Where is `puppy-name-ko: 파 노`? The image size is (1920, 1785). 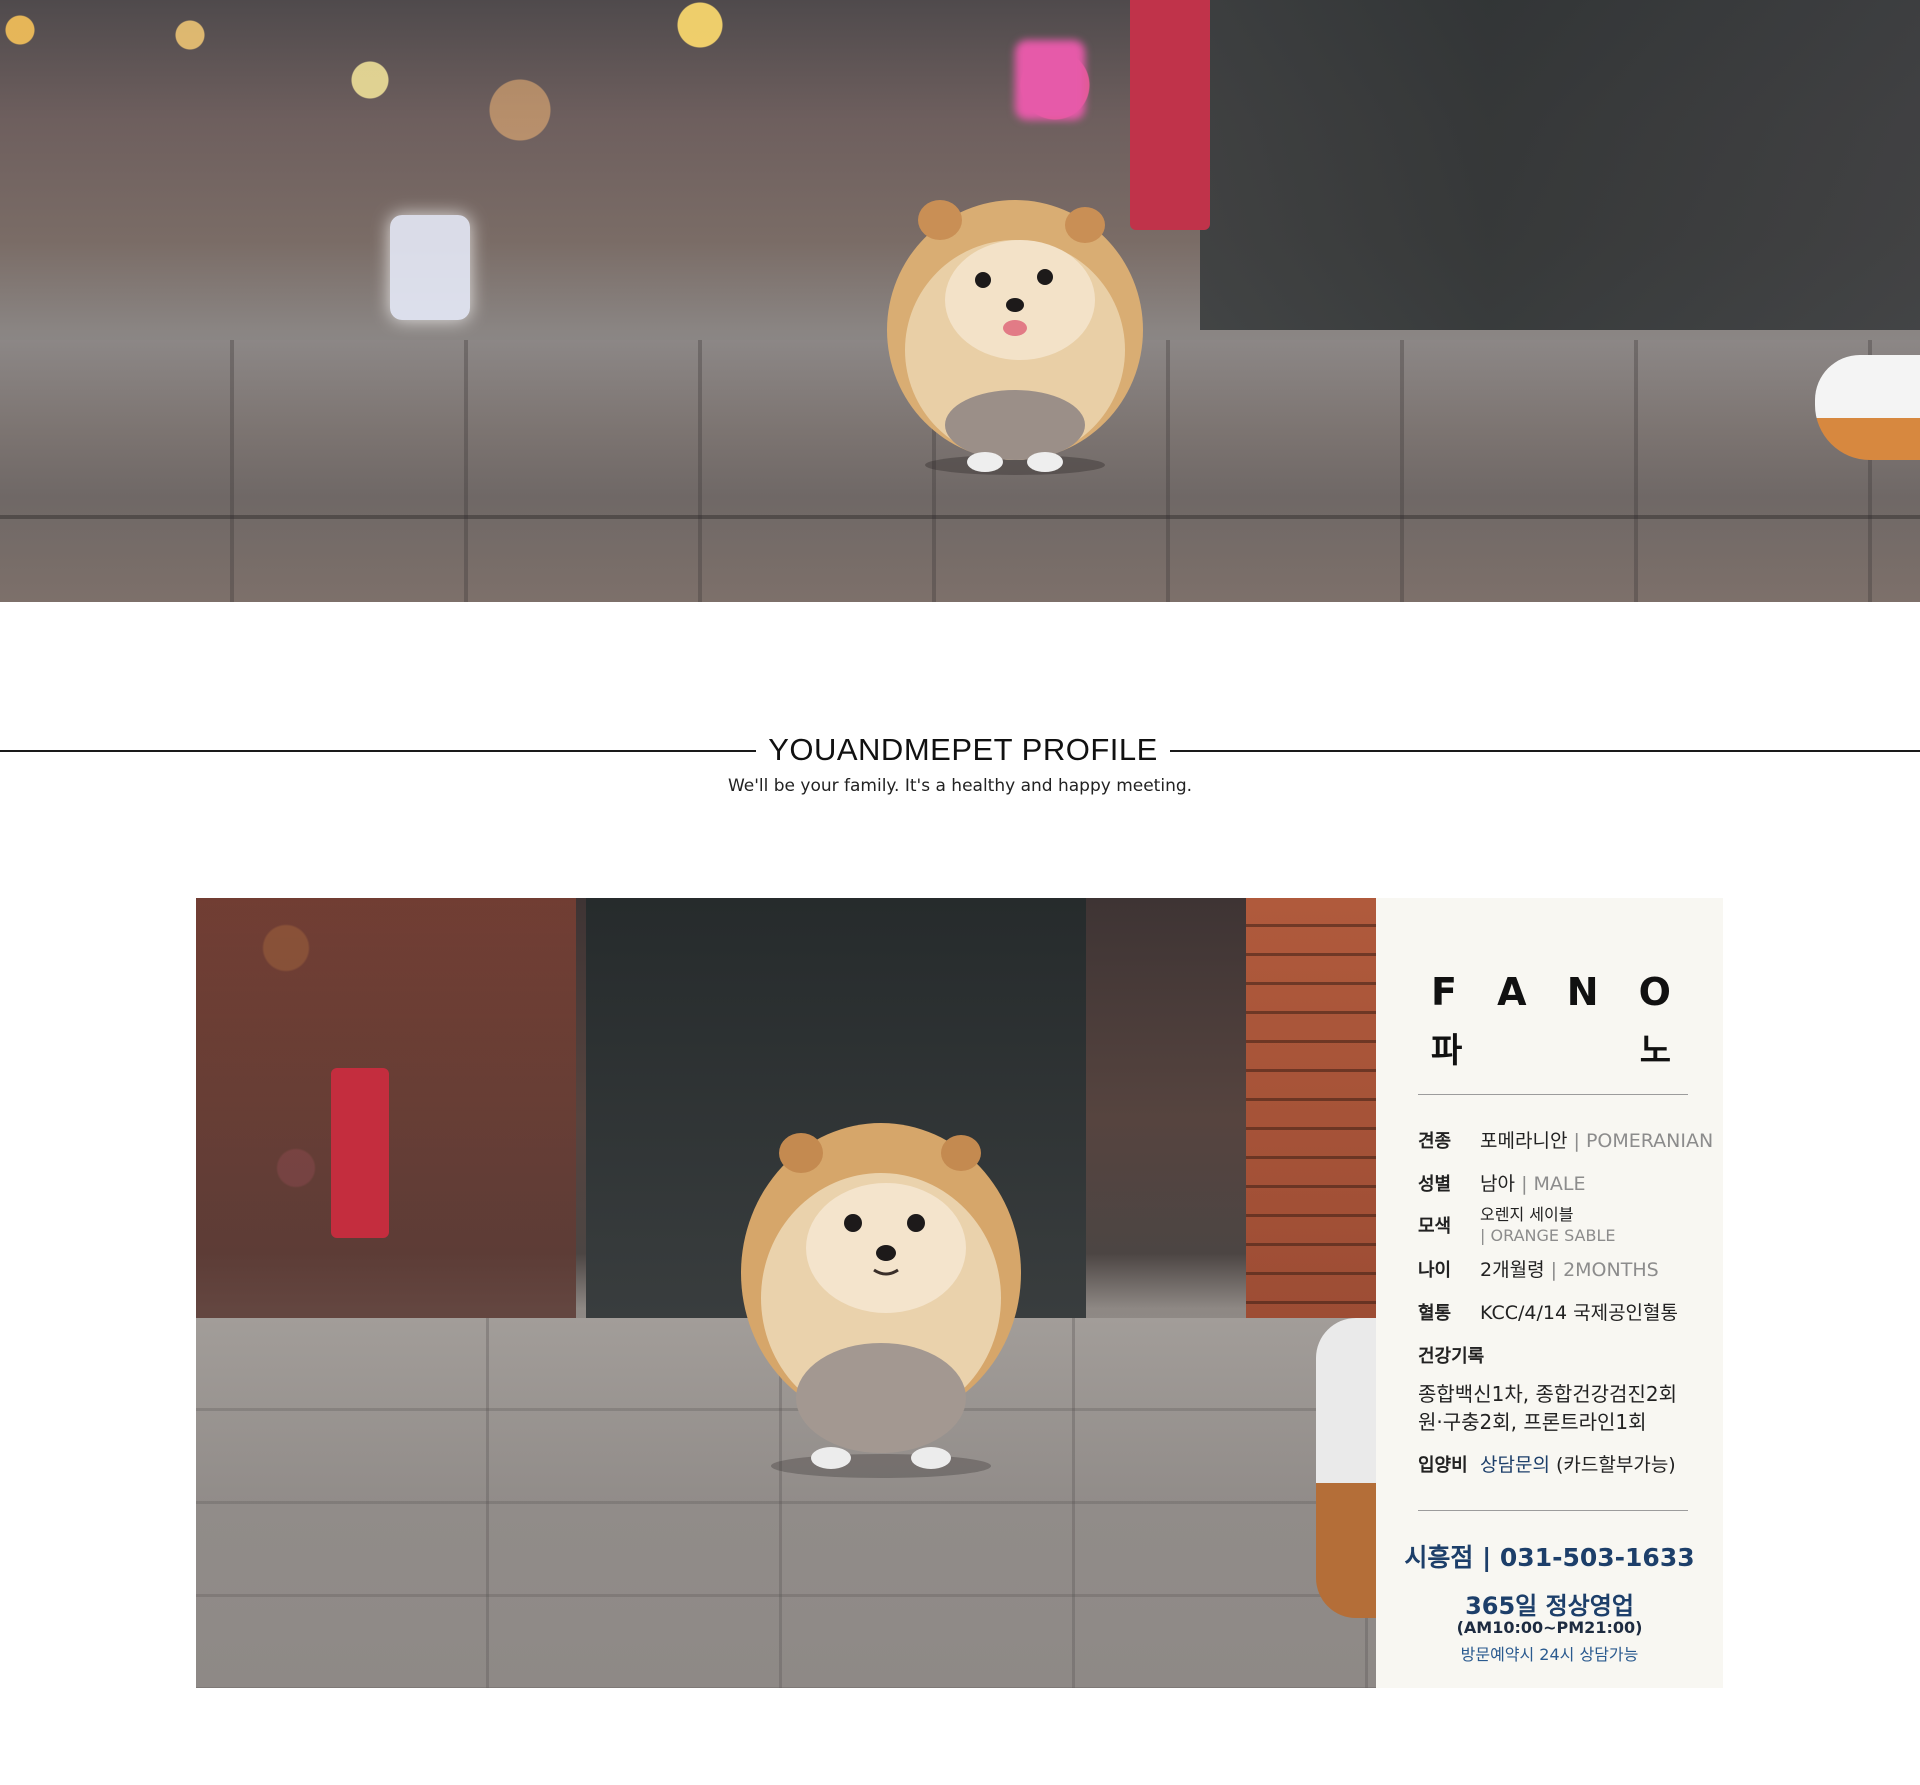 puppy-name-ko: 파 노 is located at coordinates (1551, 1047).